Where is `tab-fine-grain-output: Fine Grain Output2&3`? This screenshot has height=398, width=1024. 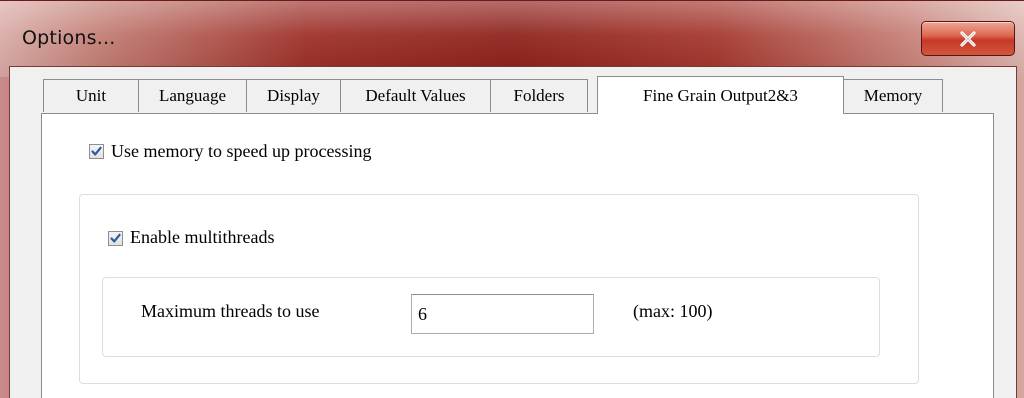
tab-fine-grain-output: Fine Grain Output2&3 is located at coordinates (720, 95).